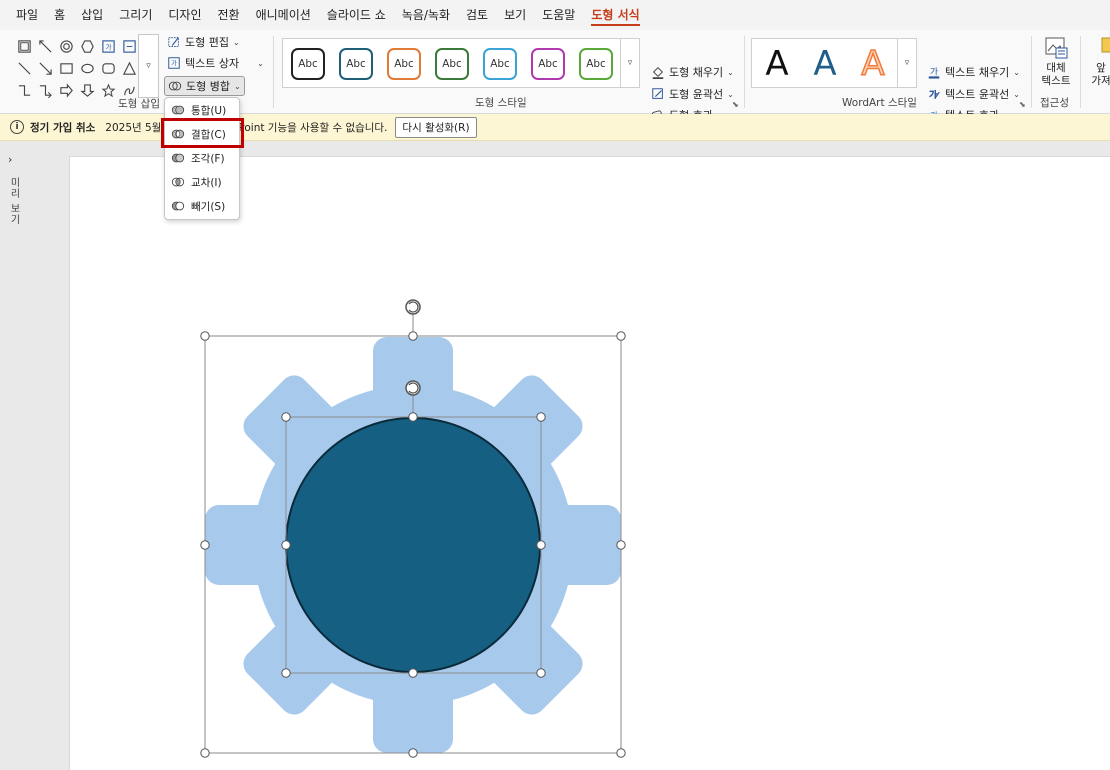  Describe the element at coordinates (1056, 81) in the screenshot. I see `alt-text-label-2: 텍스트` at that location.